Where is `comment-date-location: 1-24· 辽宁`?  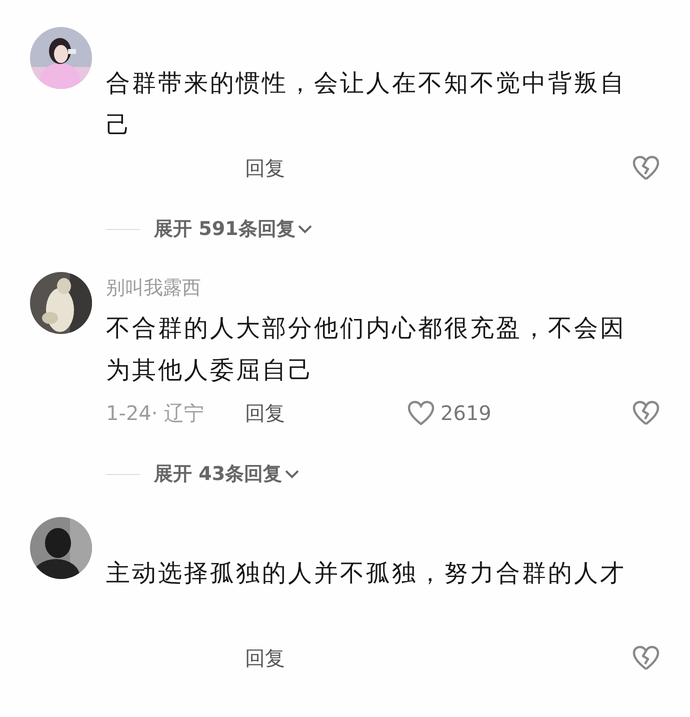
comment-date-location: 1-24· 辽宁 is located at coordinates (155, 412).